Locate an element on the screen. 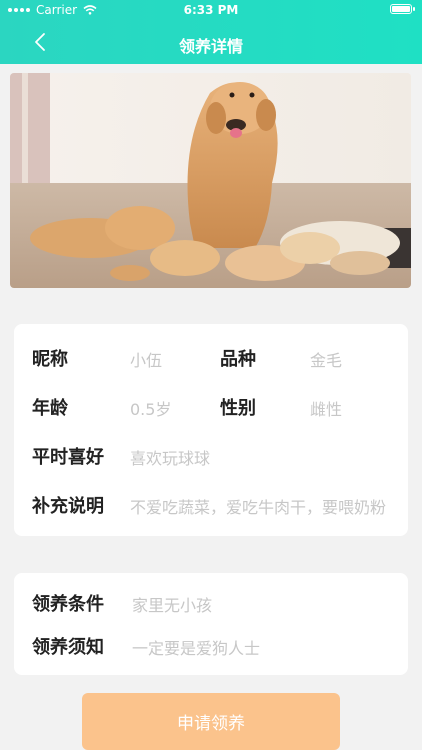  status-bar: Carrier 6:33 PM is located at coordinates (211, 10).